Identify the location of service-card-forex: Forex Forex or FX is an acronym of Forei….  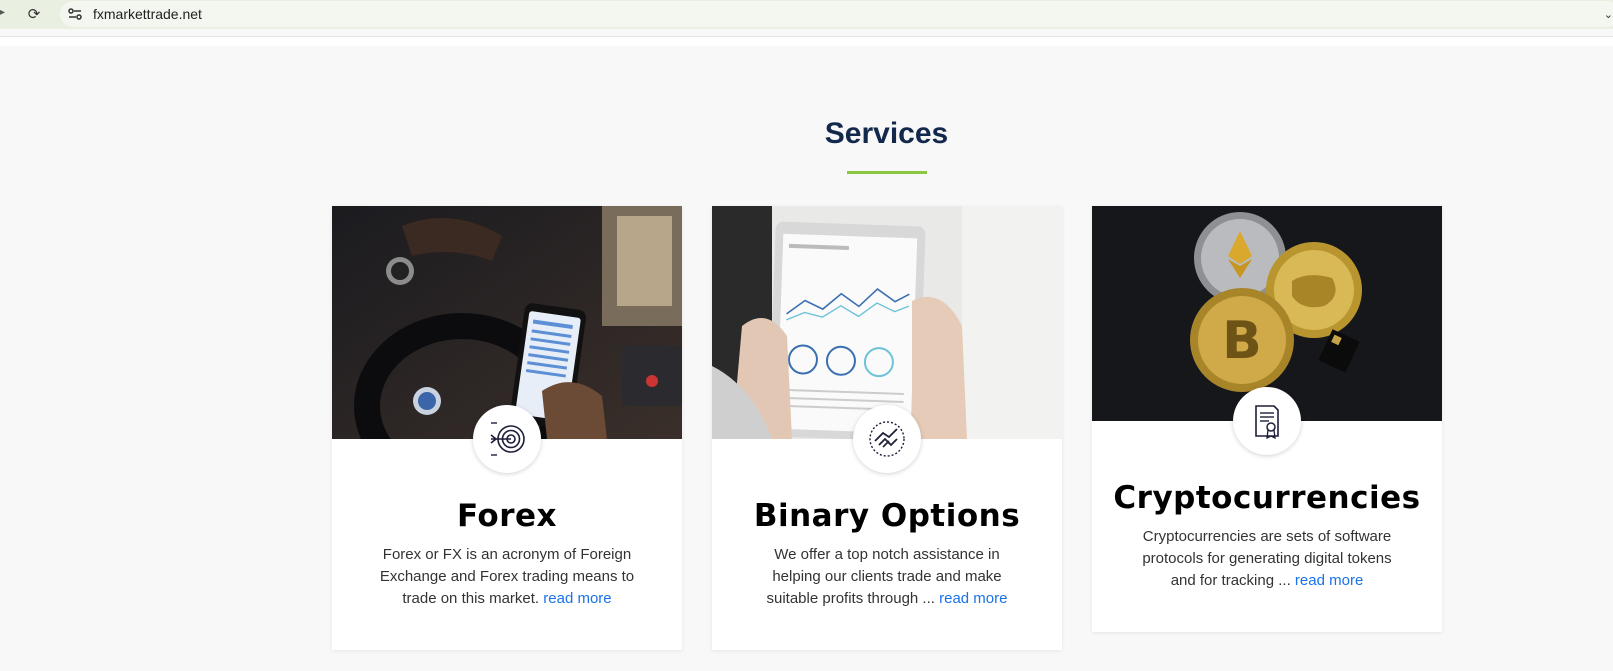
(507, 428).